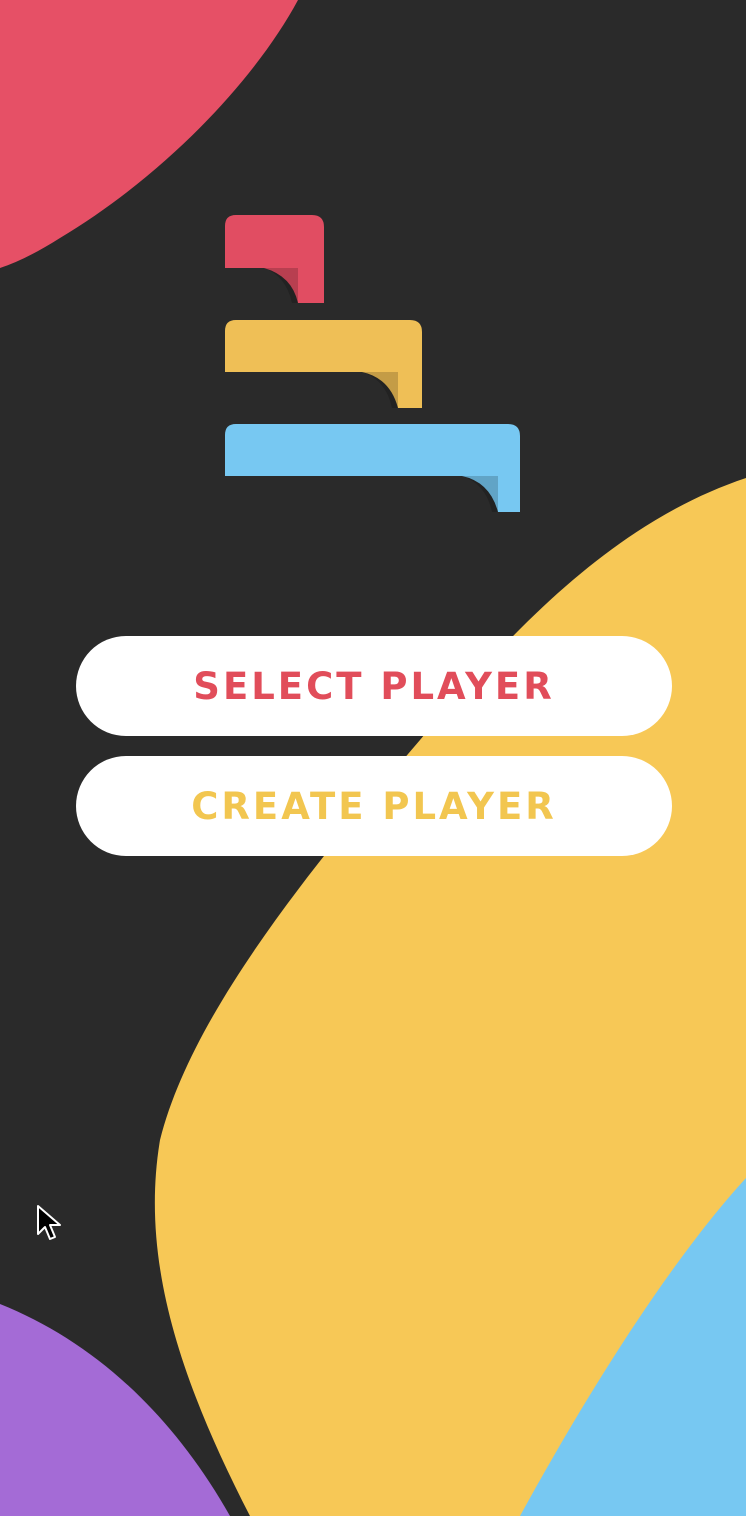 This screenshot has width=746, height=1516. I want to click on stacked-steps-logo-icon, so click(372, 363).